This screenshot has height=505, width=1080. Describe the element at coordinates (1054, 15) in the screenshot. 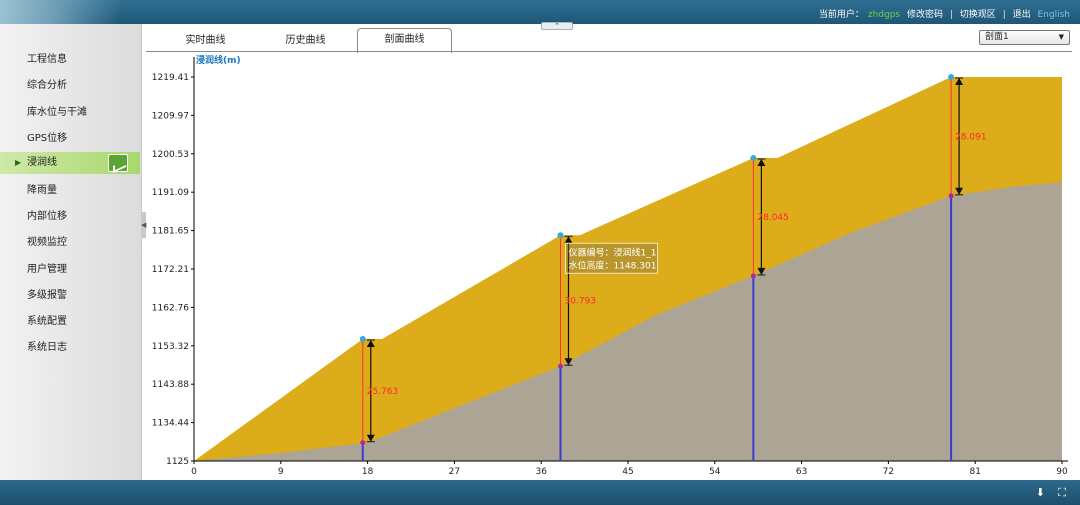

I see `language-link: English` at that location.